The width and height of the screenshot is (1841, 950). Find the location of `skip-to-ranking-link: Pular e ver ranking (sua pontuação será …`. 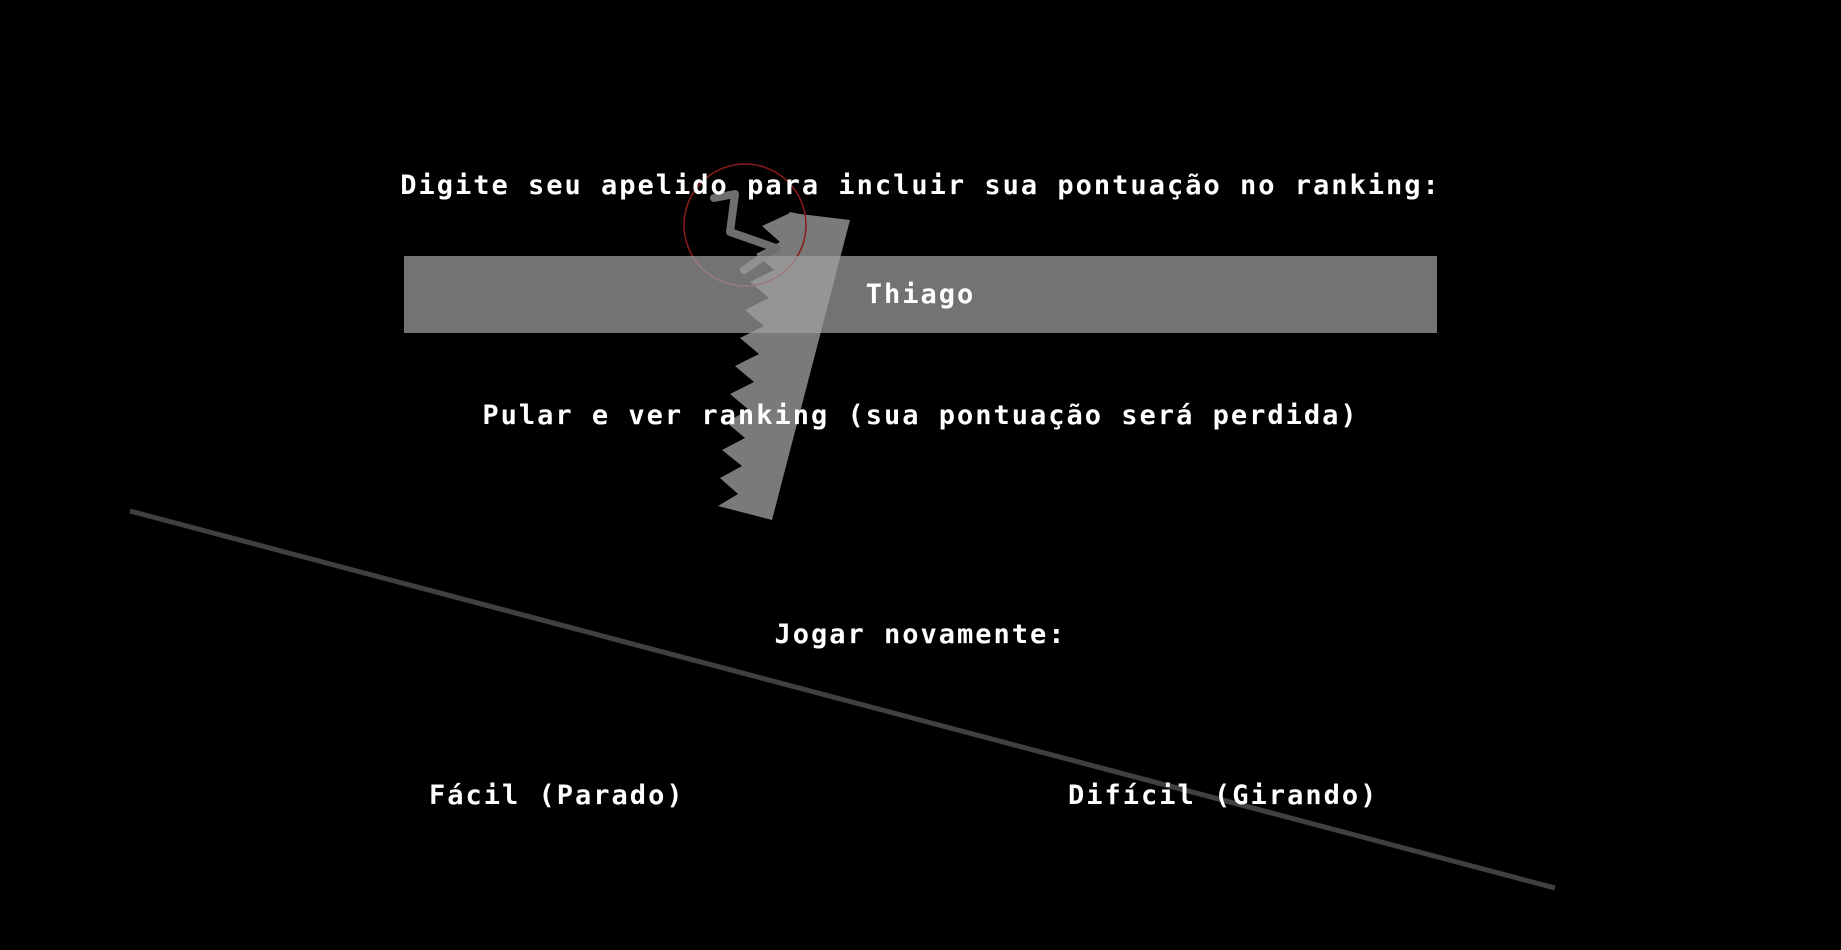

skip-to-ranking-link: Pular e ver ranking (sua pontuação será … is located at coordinates (920, 415).